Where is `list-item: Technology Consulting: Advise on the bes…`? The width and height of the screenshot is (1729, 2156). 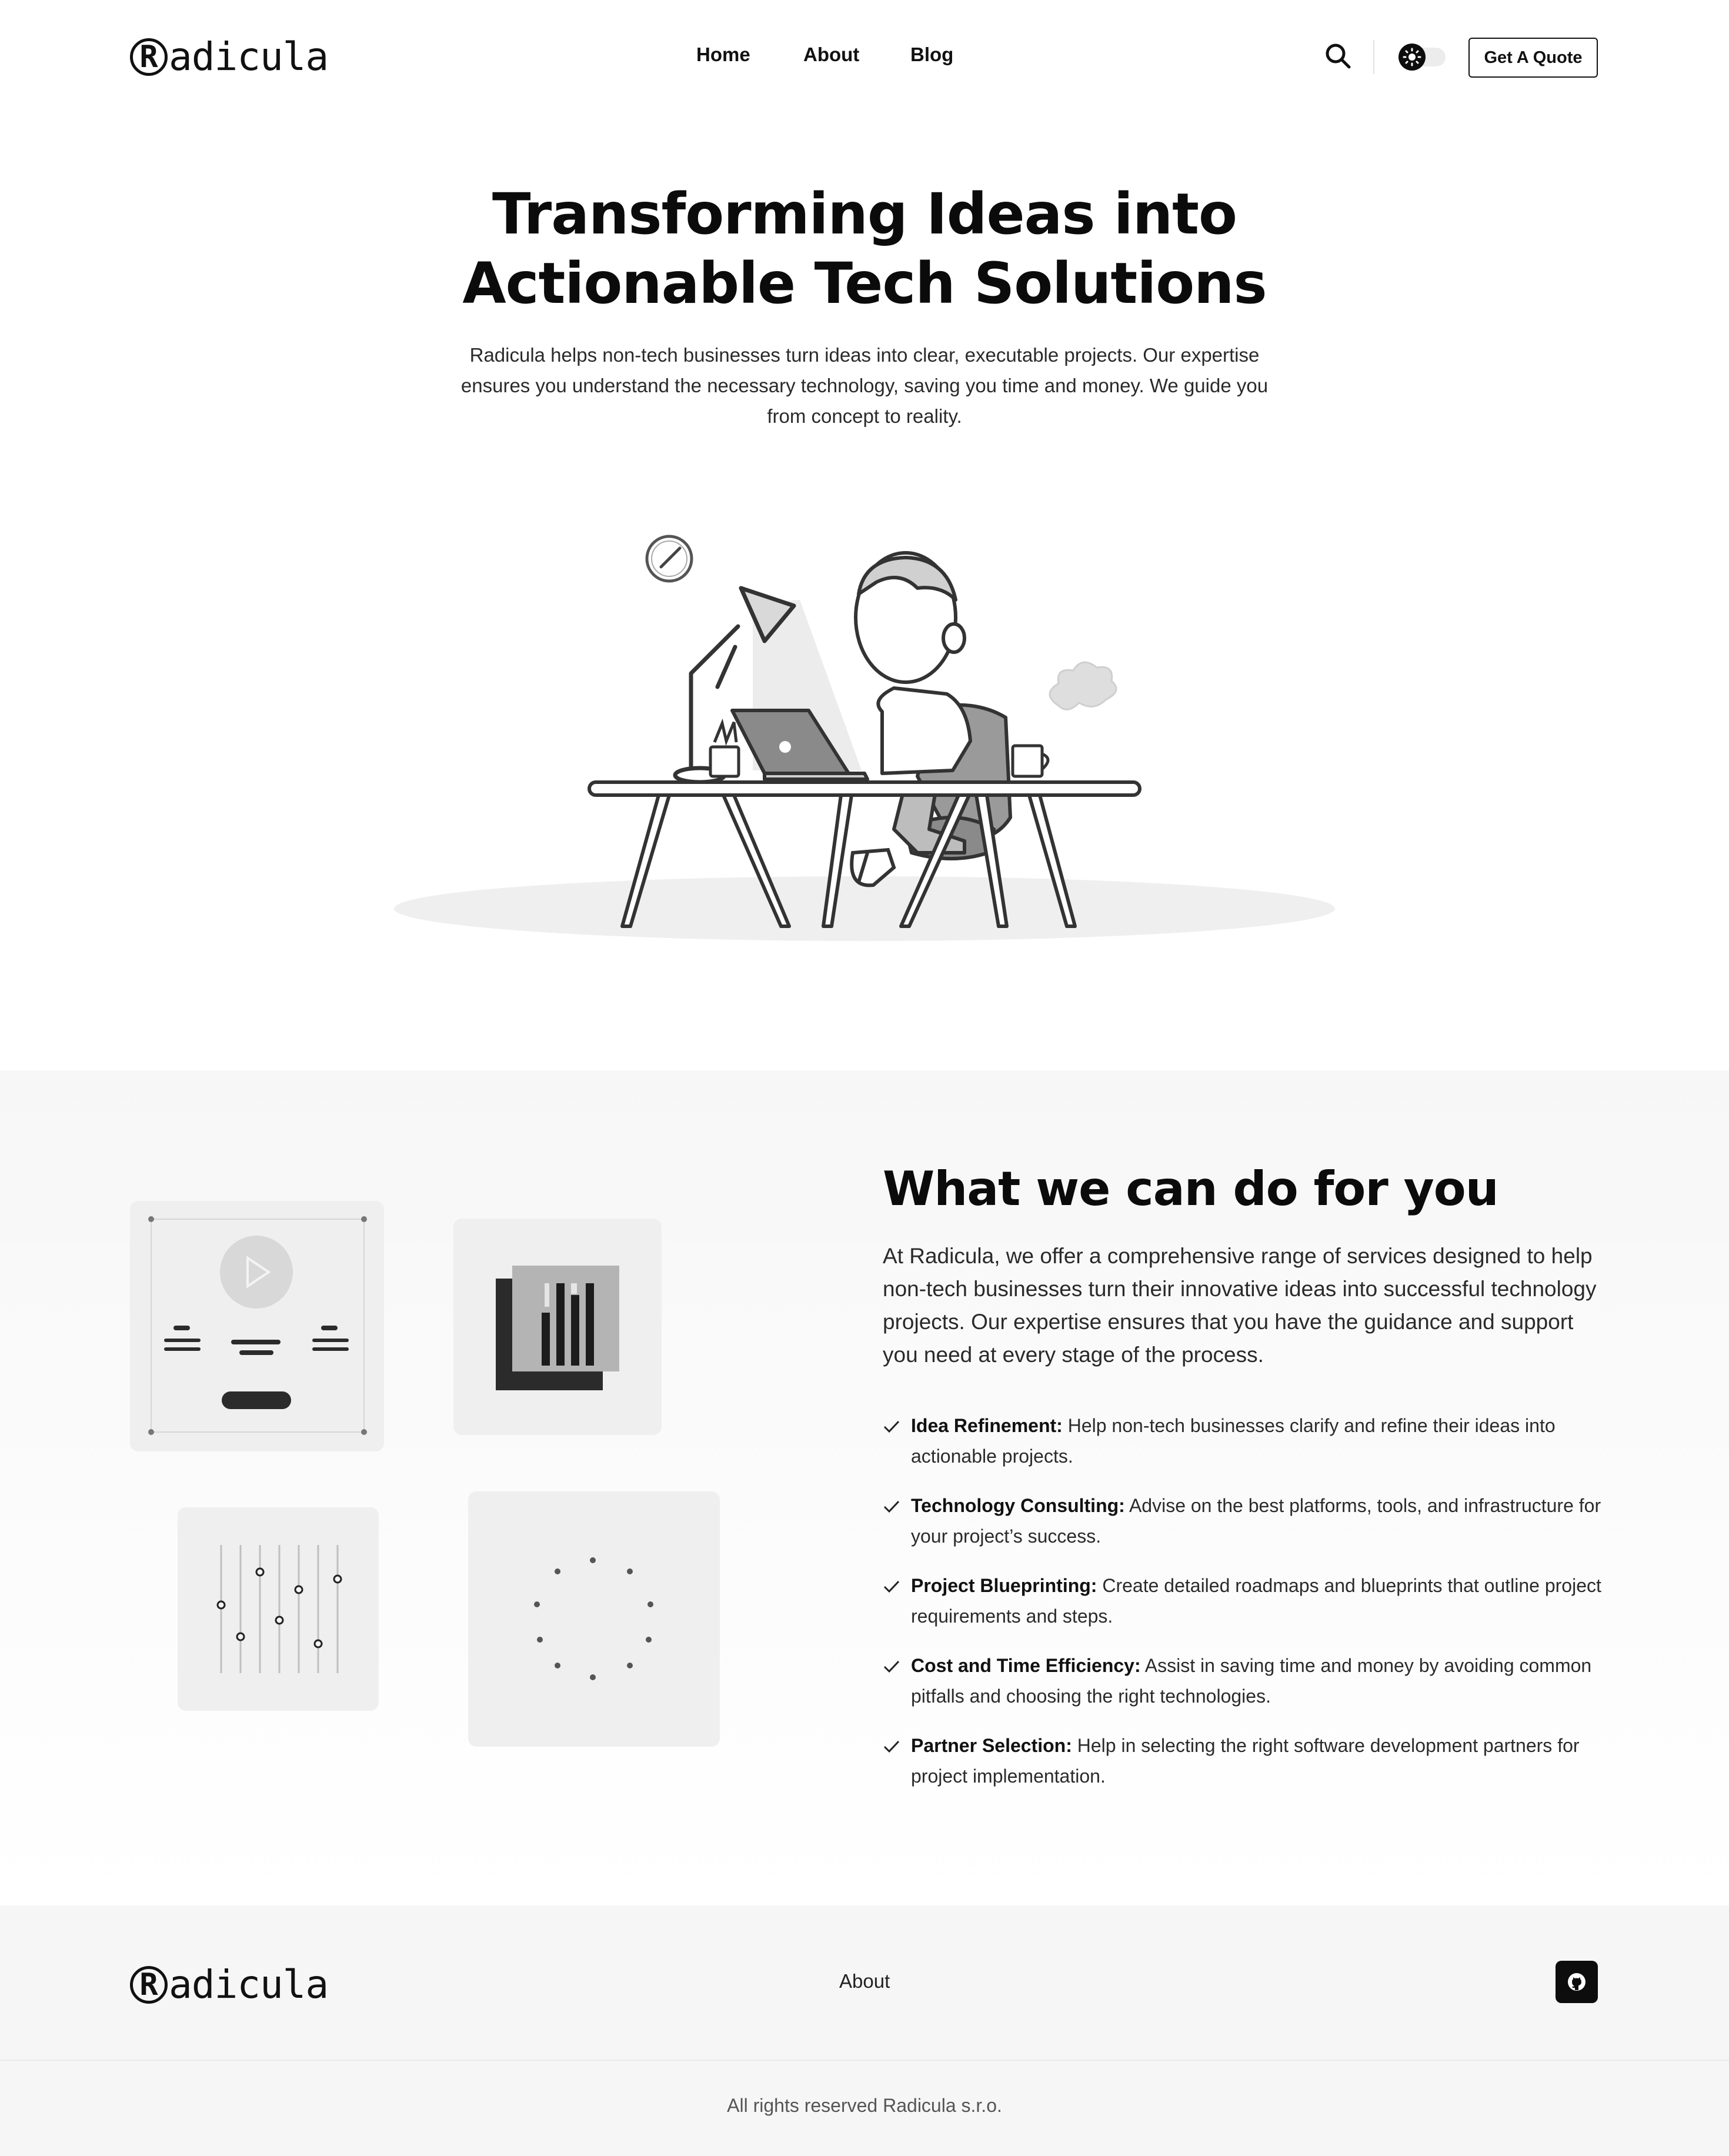 list-item: Technology Consulting: Advise on the bes… is located at coordinates (1244, 1520).